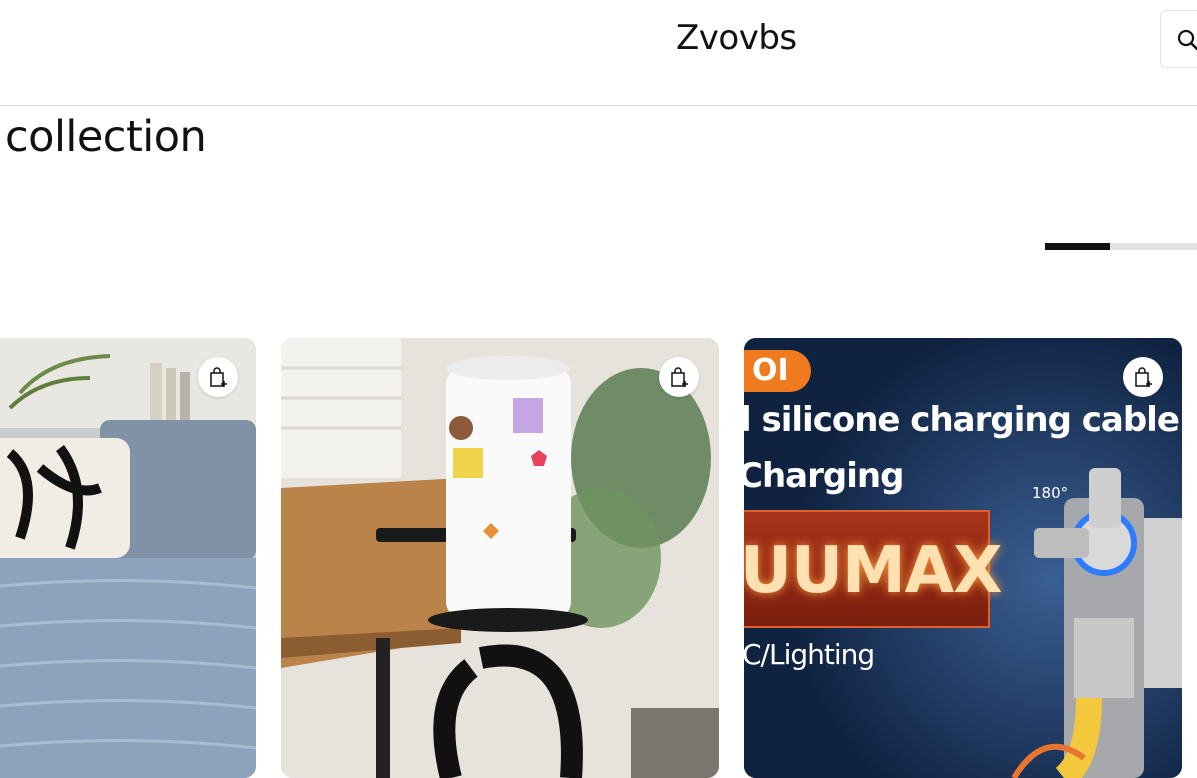 This screenshot has width=1197, height=778. What do you see at coordinates (106, 137) in the screenshot?
I see `section-title: collection` at bounding box center [106, 137].